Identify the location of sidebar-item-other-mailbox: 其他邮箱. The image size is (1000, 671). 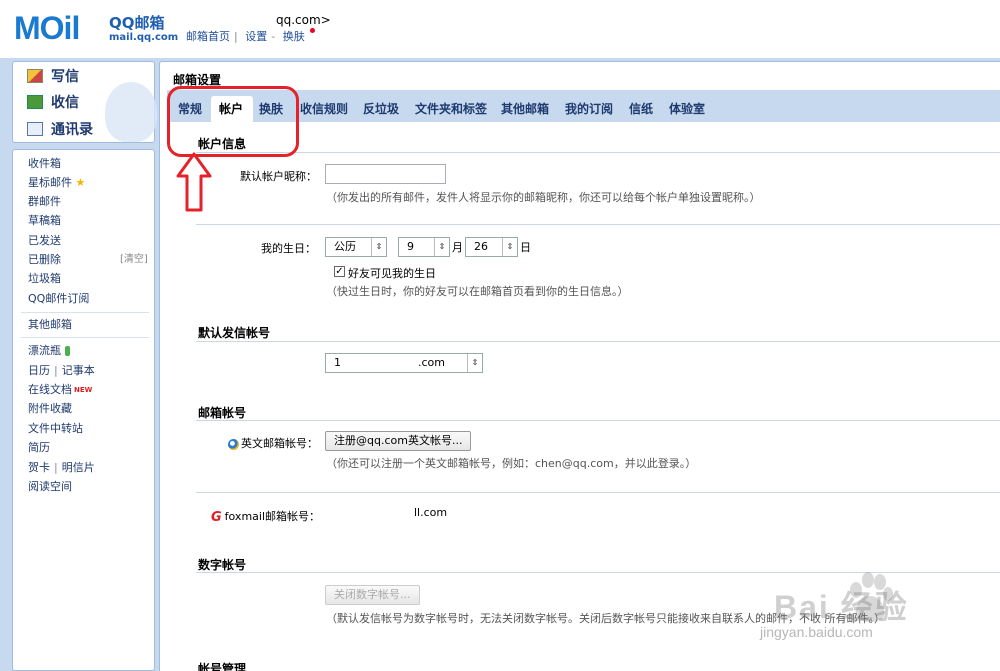
(50, 325).